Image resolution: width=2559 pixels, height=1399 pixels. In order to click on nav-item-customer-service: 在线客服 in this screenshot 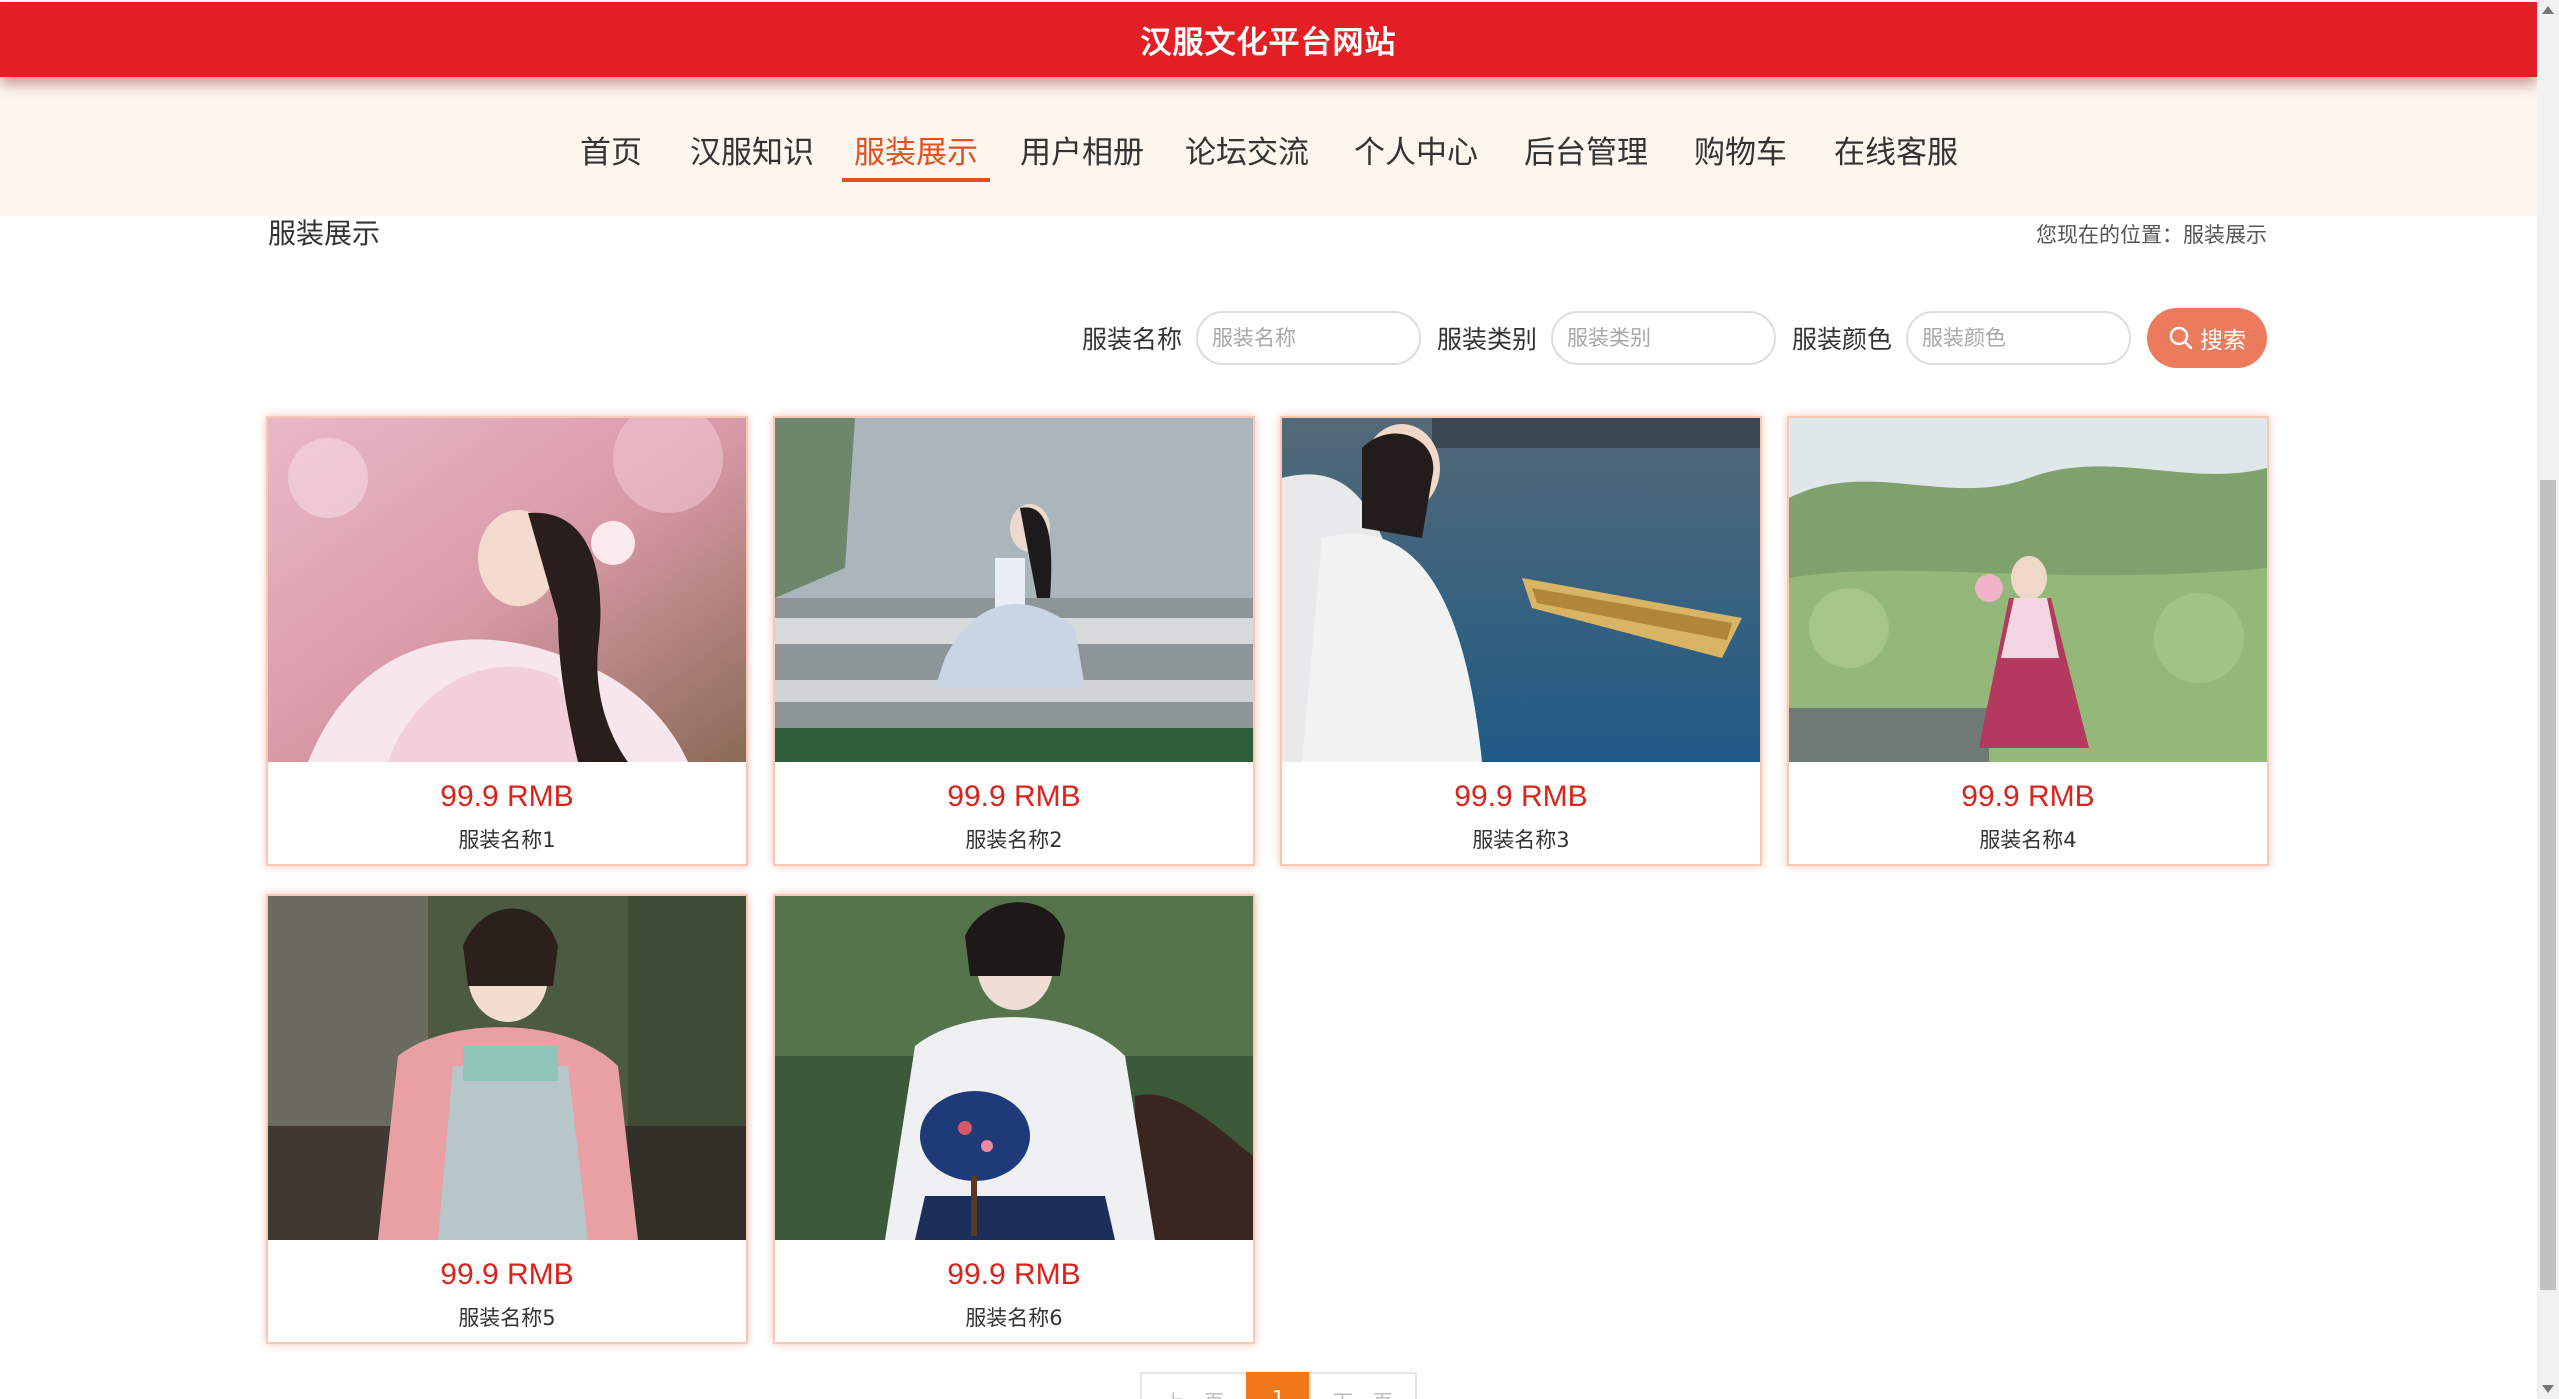, I will do `click(1896, 152)`.